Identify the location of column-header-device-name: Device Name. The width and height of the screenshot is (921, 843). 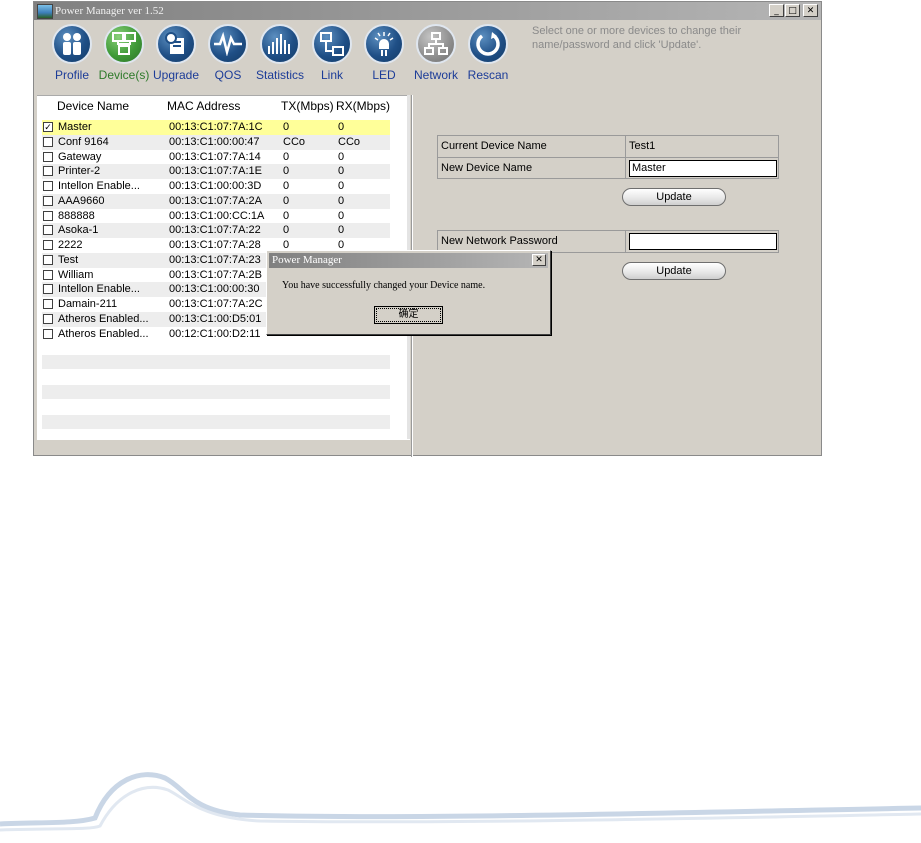
(93, 106).